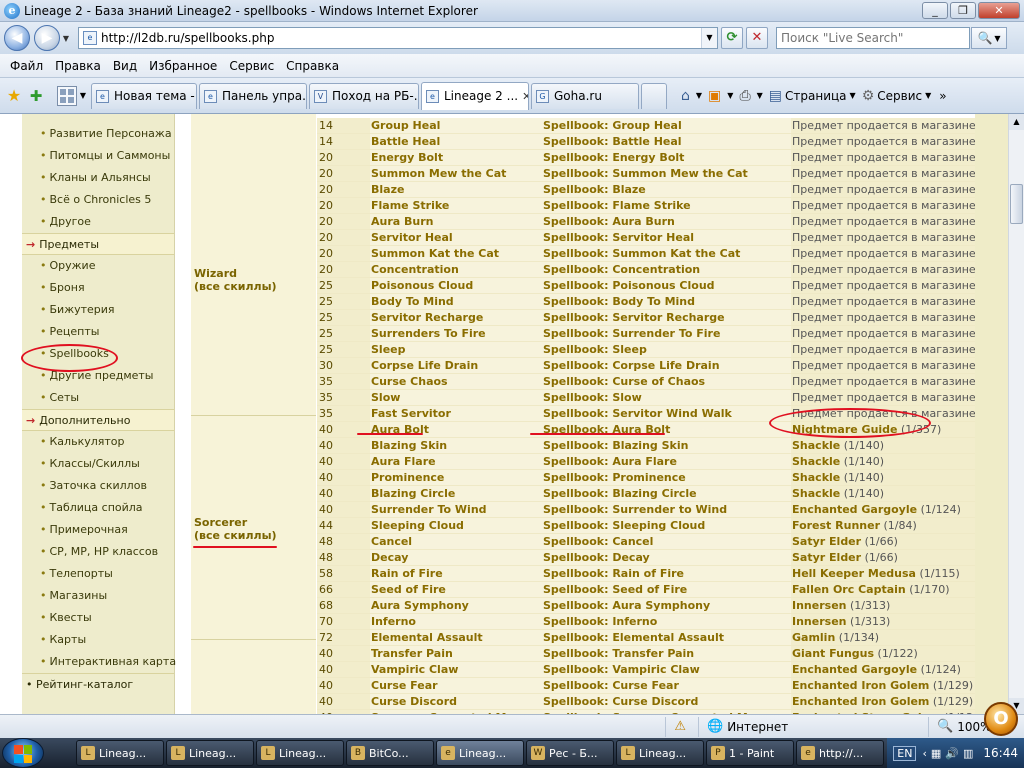  What do you see at coordinates (98, 332) in the screenshot?
I see `sidebar-item-g2-3: • Рецепты` at bounding box center [98, 332].